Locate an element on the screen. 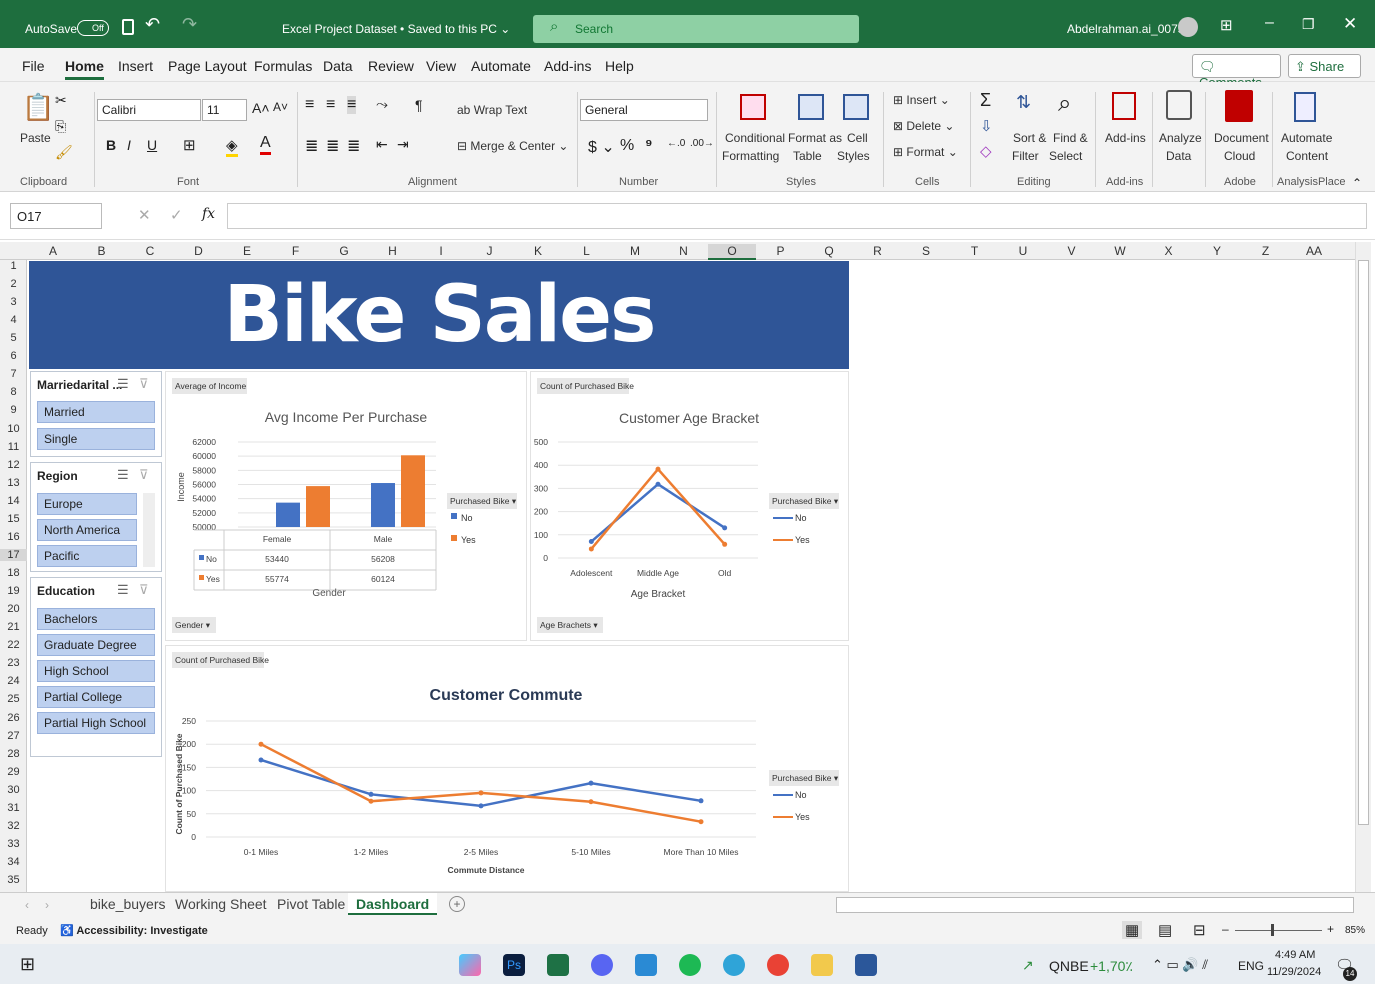  conditional-label: Conditional is located at coordinates (755, 138).